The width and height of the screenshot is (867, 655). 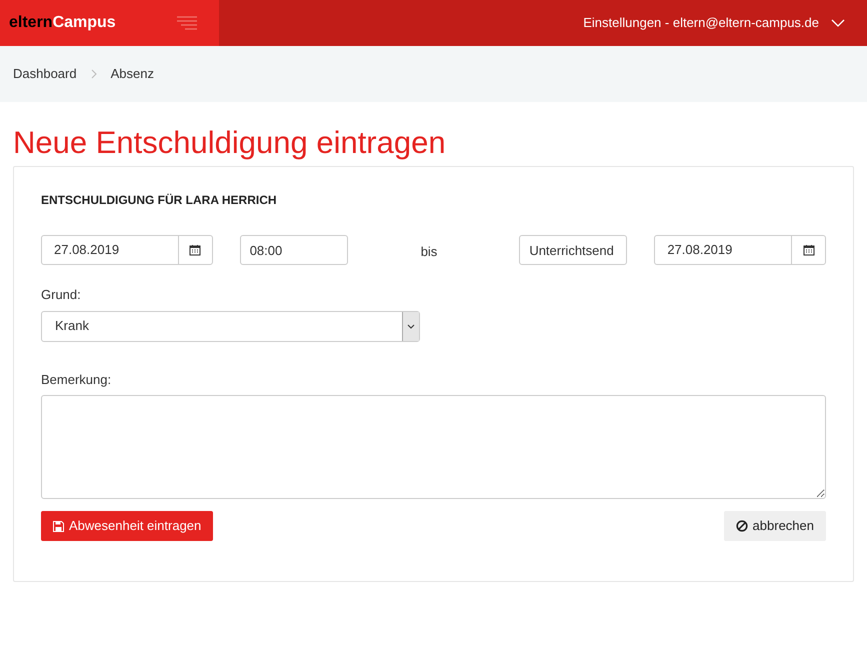 What do you see at coordinates (187, 23) in the screenshot?
I see `menu-icon` at bounding box center [187, 23].